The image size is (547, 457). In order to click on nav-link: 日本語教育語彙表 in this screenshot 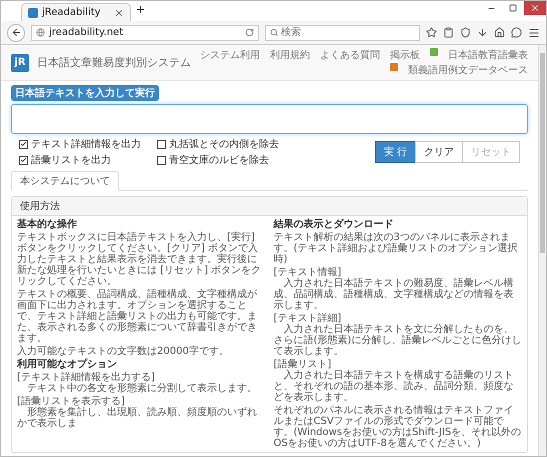, I will do `click(488, 55)`.